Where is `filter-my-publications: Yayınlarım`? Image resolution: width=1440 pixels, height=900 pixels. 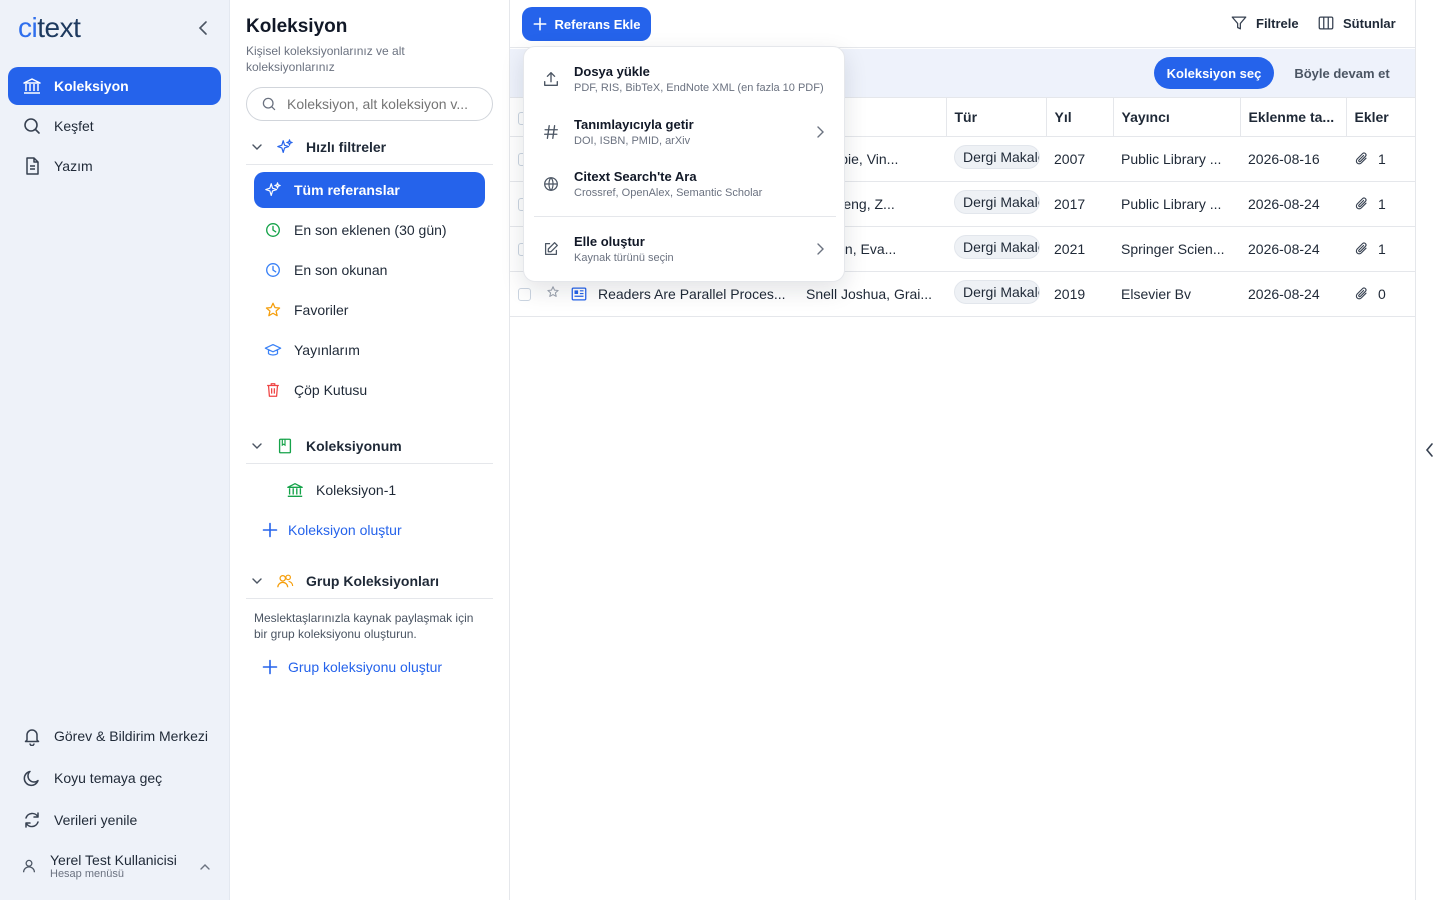 filter-my-publications: Yayınlarım is located at coordinates (369, 350).